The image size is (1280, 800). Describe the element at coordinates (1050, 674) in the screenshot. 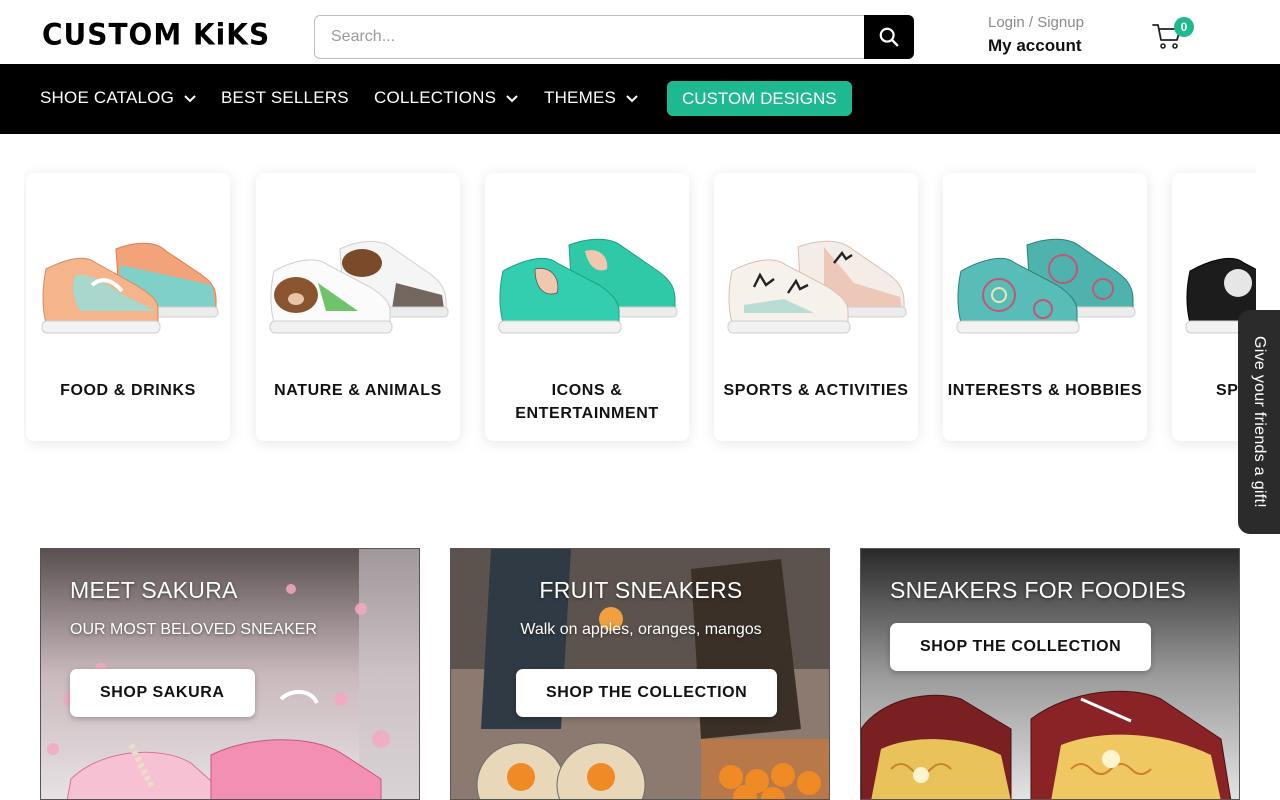

I see `banner-foodies: SNEAKERS FOR FOODIES SHOP THE COLLECTION` at that location.